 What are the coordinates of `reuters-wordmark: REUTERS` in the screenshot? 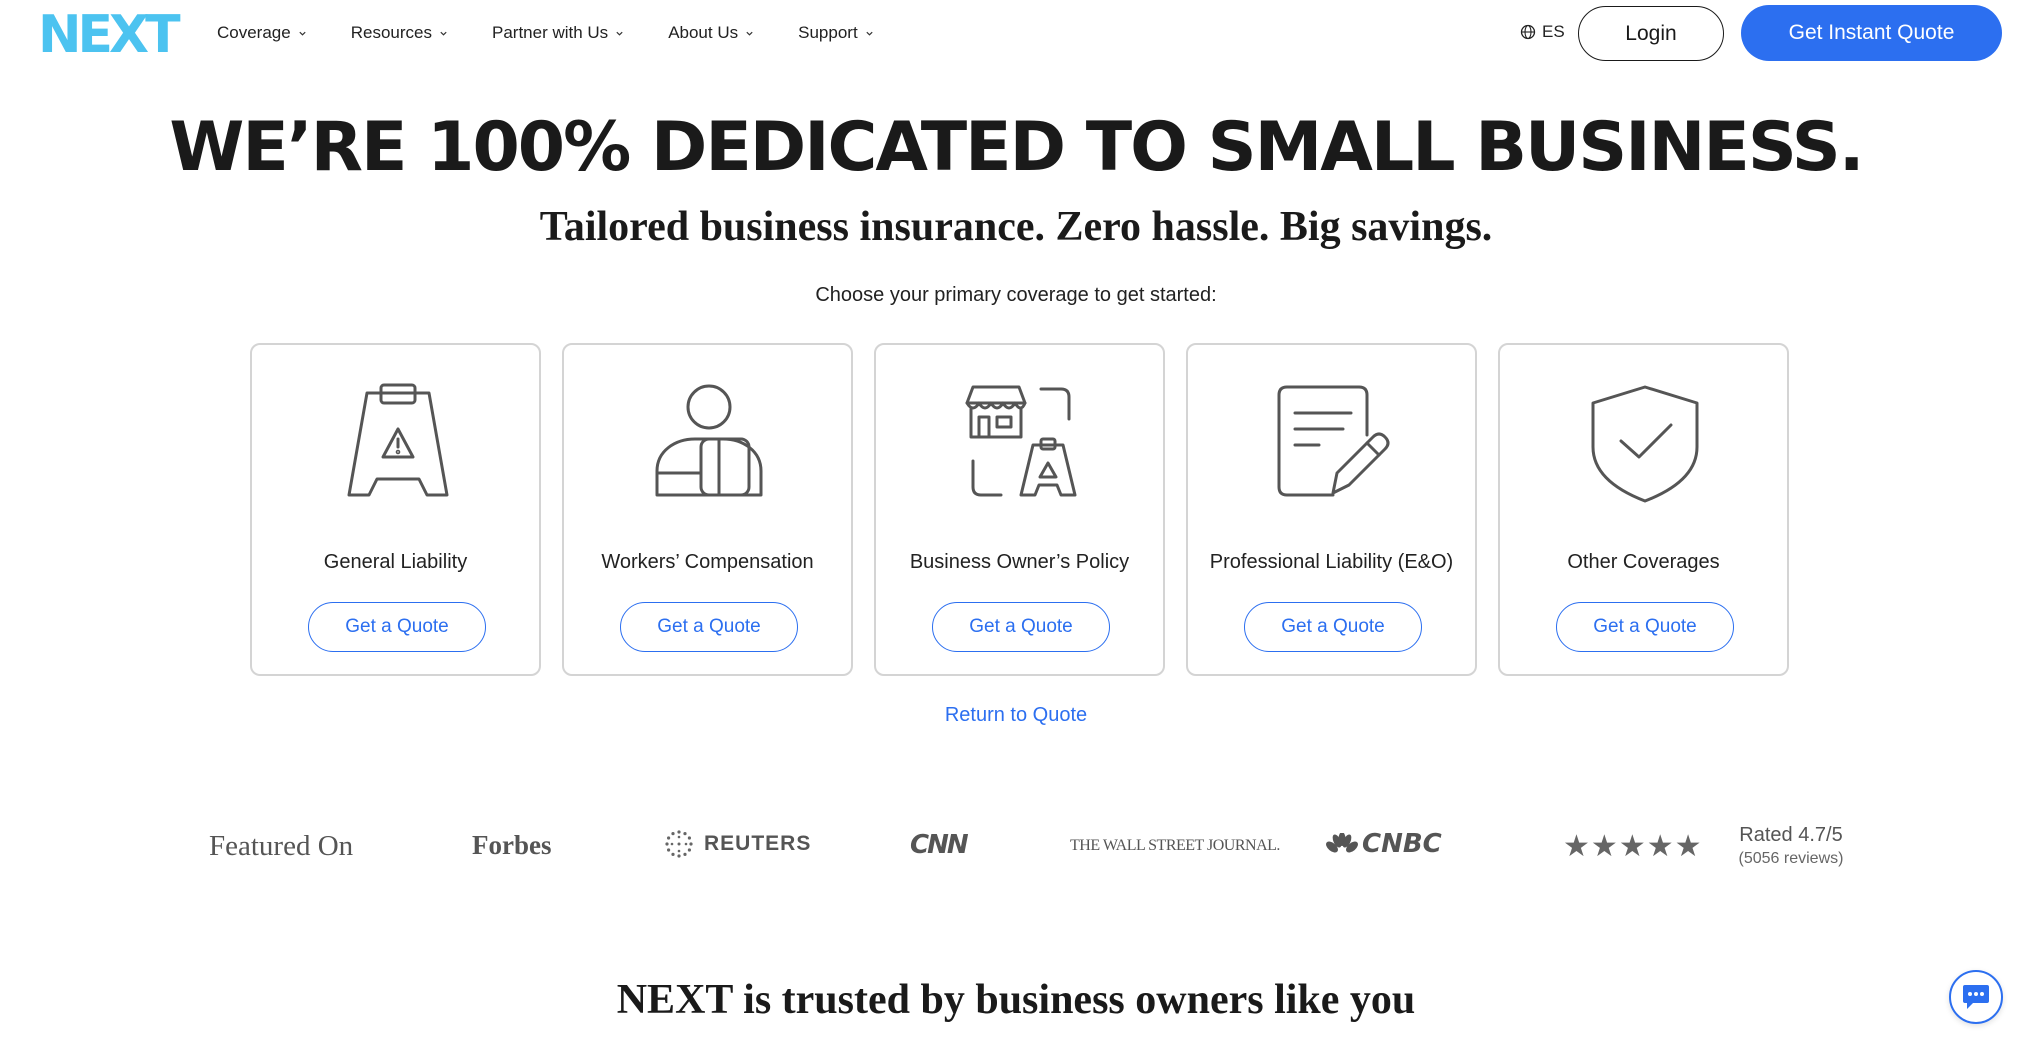 It's located at (758, 843).